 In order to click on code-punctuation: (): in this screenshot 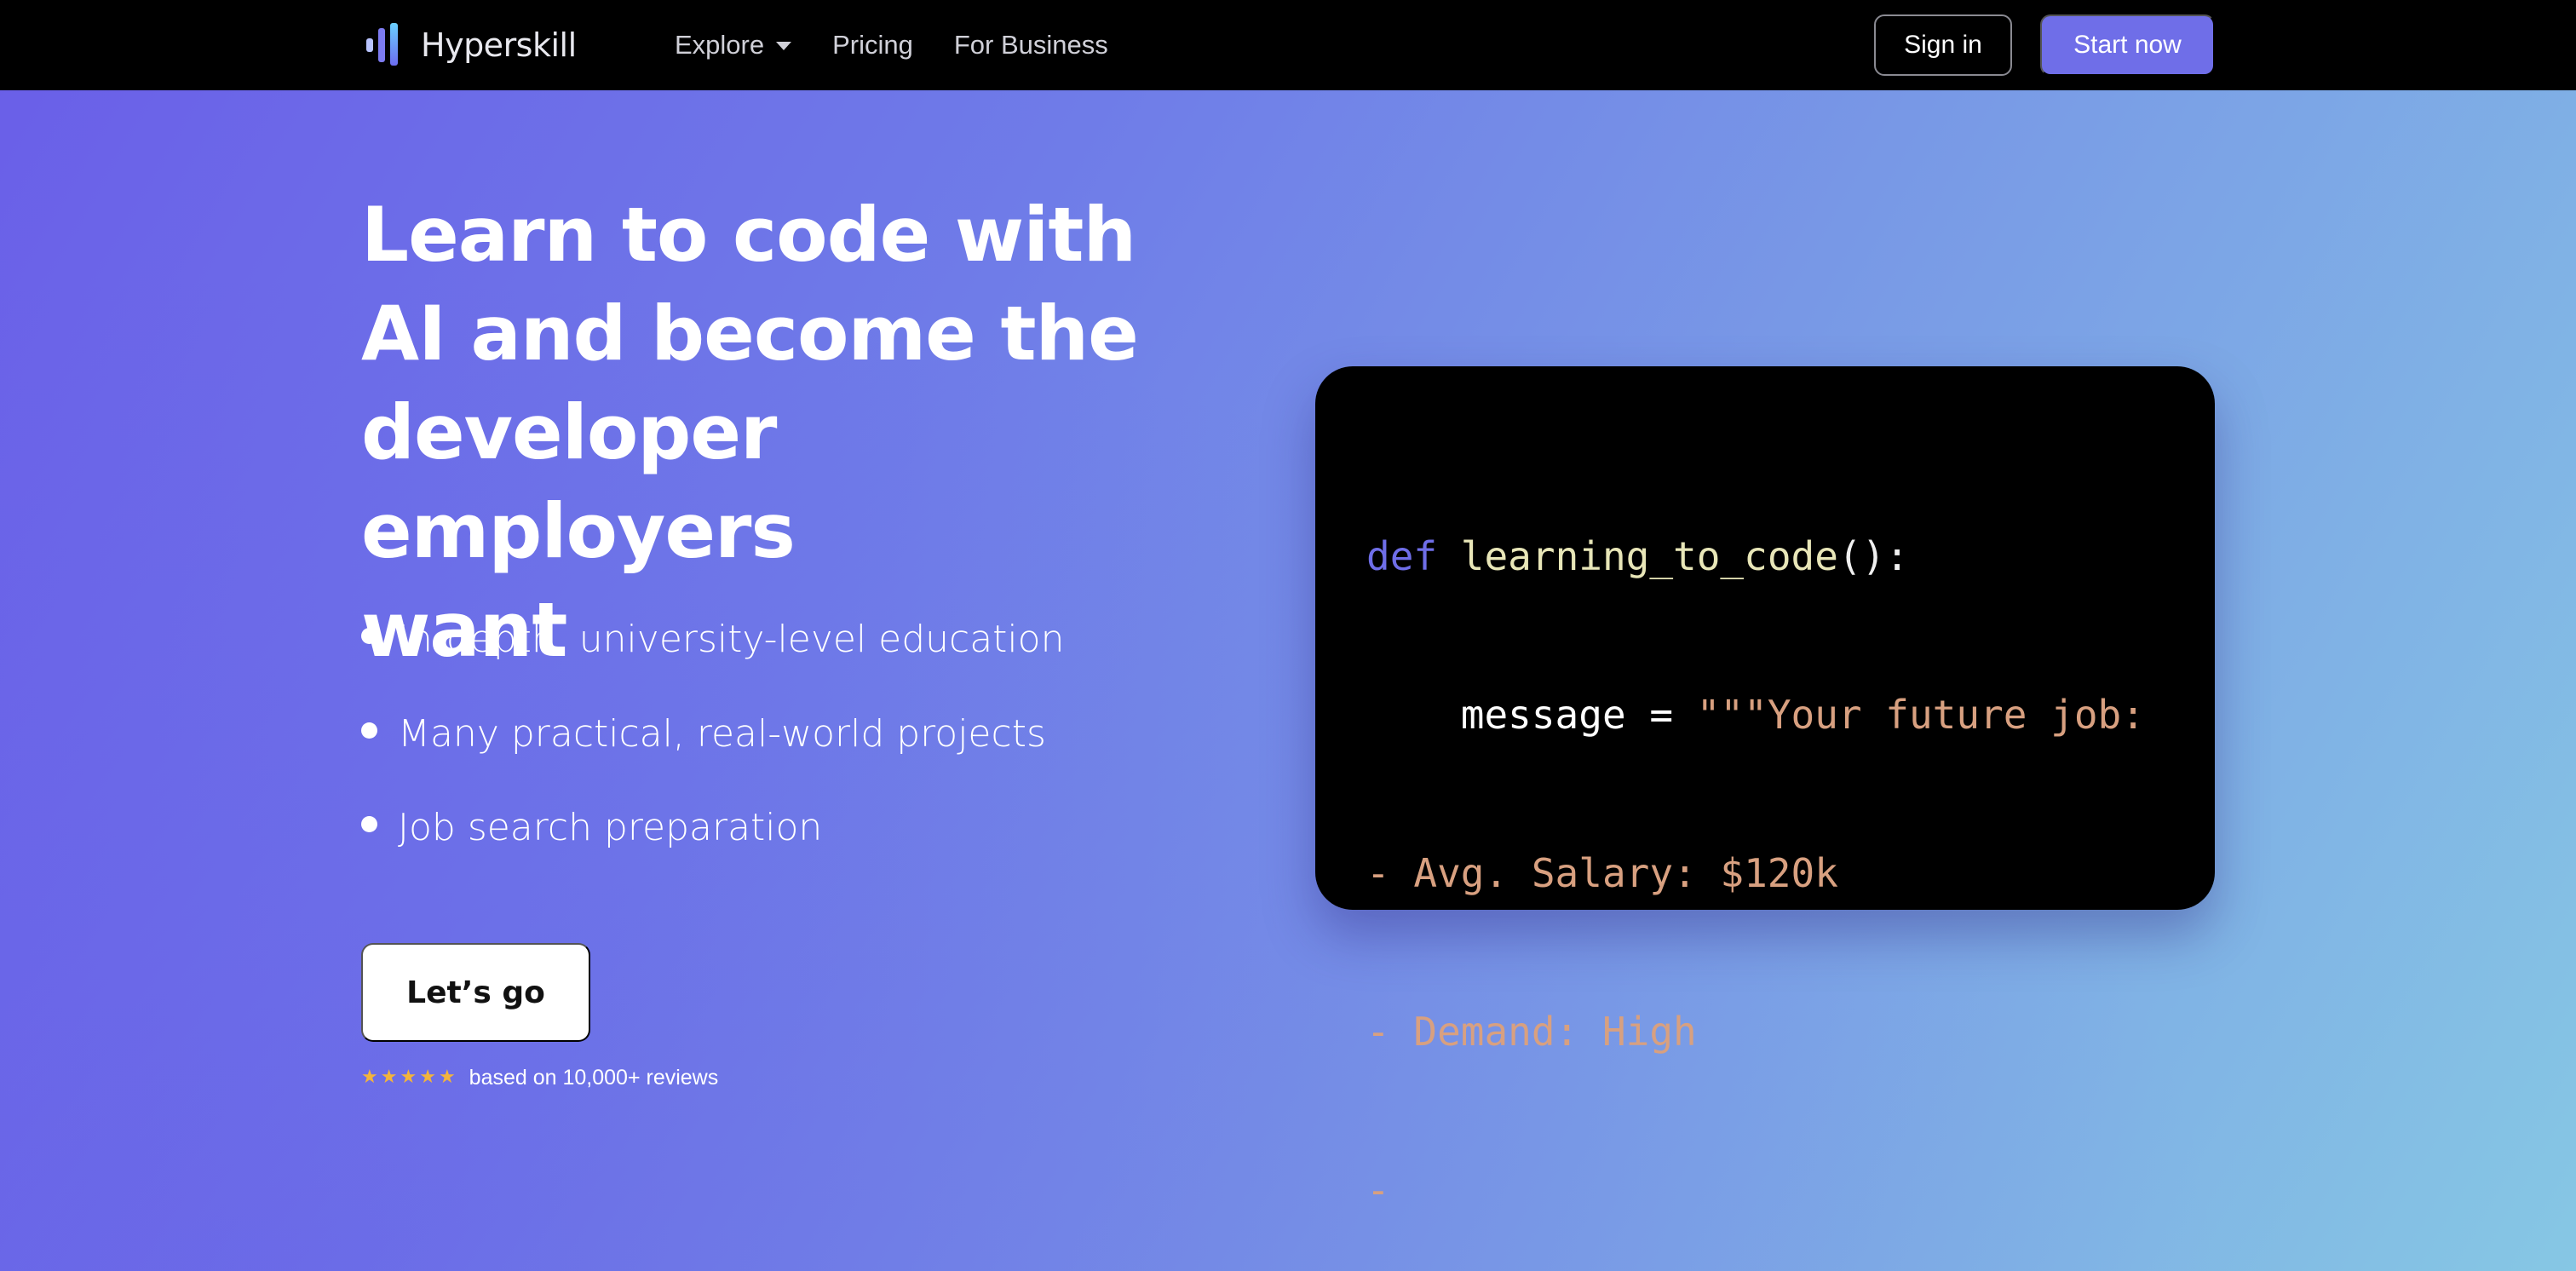, I will do `click(1873, 556)`.